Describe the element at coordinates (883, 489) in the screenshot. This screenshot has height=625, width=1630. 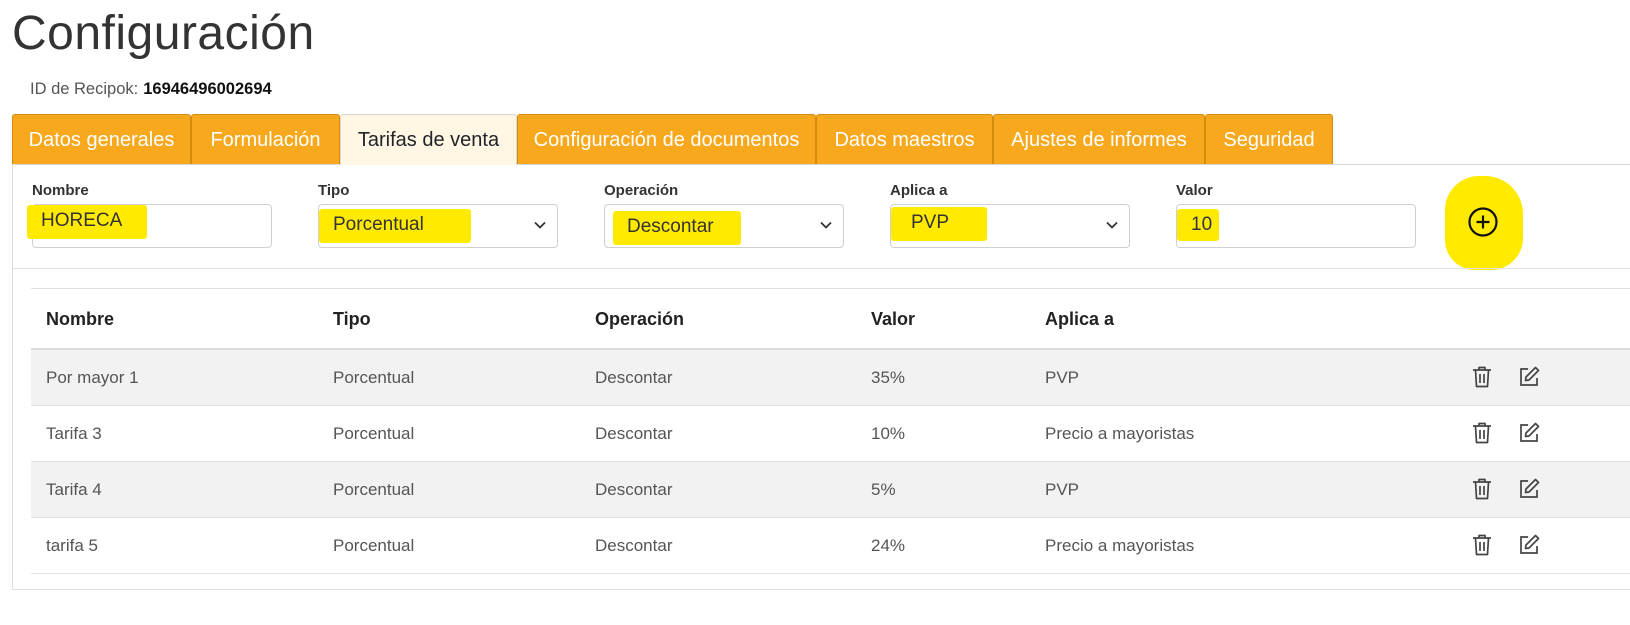
I see `cell-valor: 5%` at that location.